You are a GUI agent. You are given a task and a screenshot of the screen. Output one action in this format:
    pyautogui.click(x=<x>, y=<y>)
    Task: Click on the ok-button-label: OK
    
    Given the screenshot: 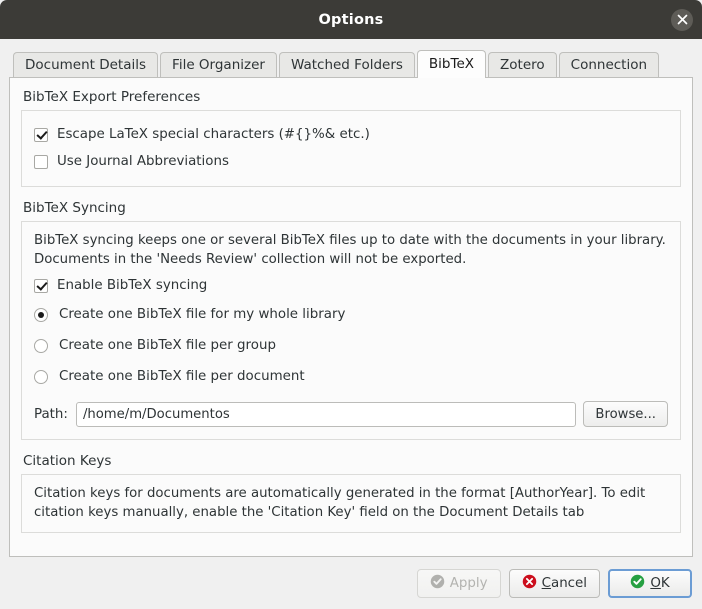 What is the action you would take?
    pyautogui.click(x=659, y=583)
    